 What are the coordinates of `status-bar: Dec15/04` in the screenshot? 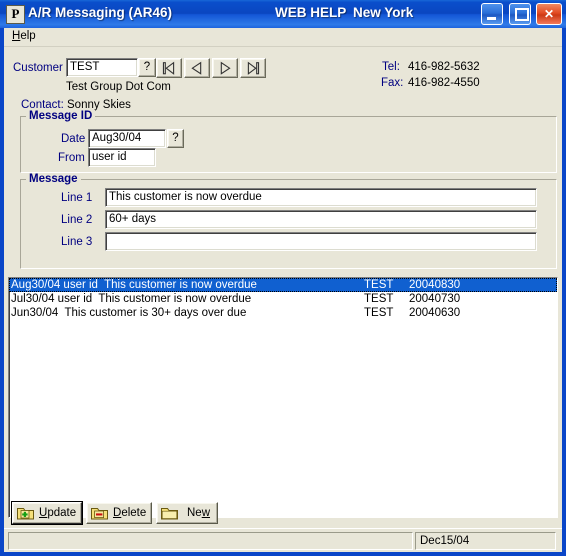 It's located at (283, 540).